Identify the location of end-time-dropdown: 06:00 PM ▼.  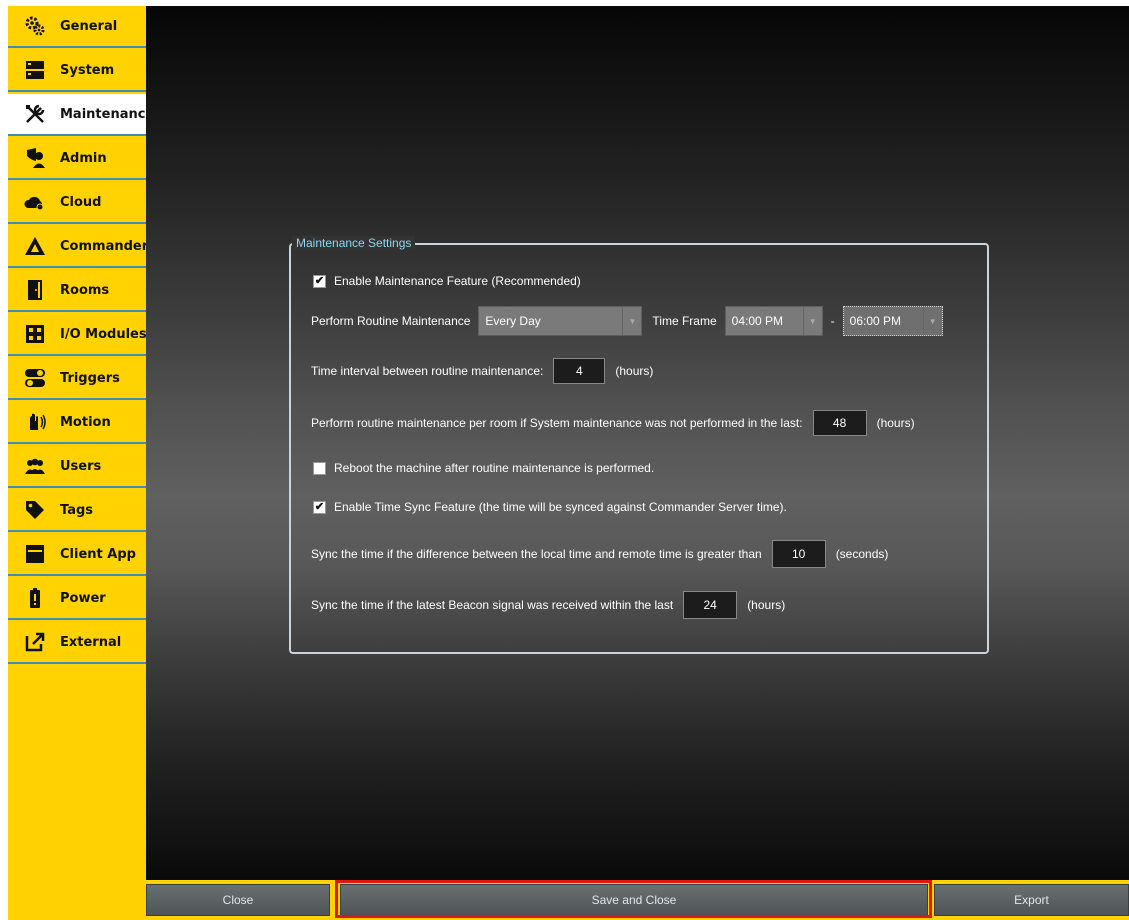
(892, 321).